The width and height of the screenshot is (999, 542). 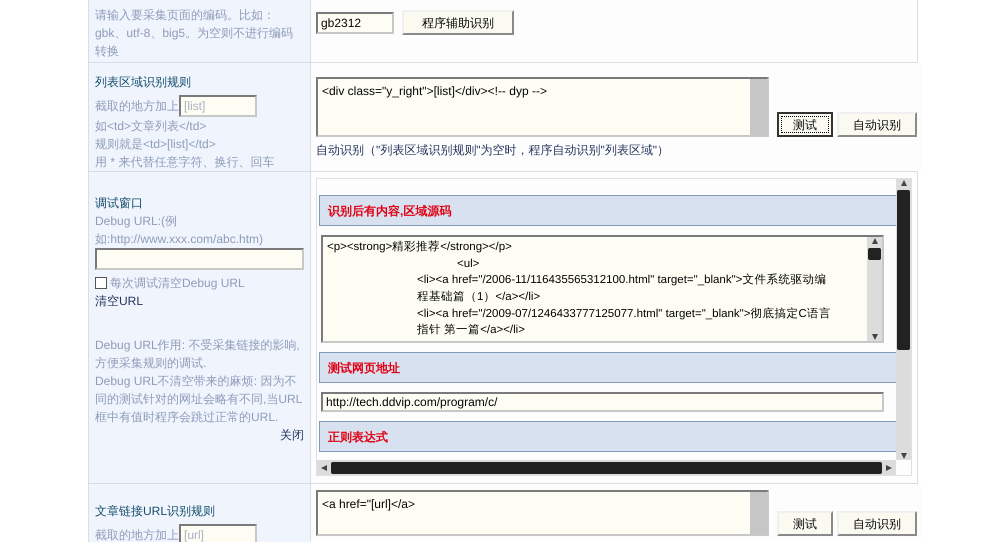 I want to click on checkbox, so click(x=101, y=283).